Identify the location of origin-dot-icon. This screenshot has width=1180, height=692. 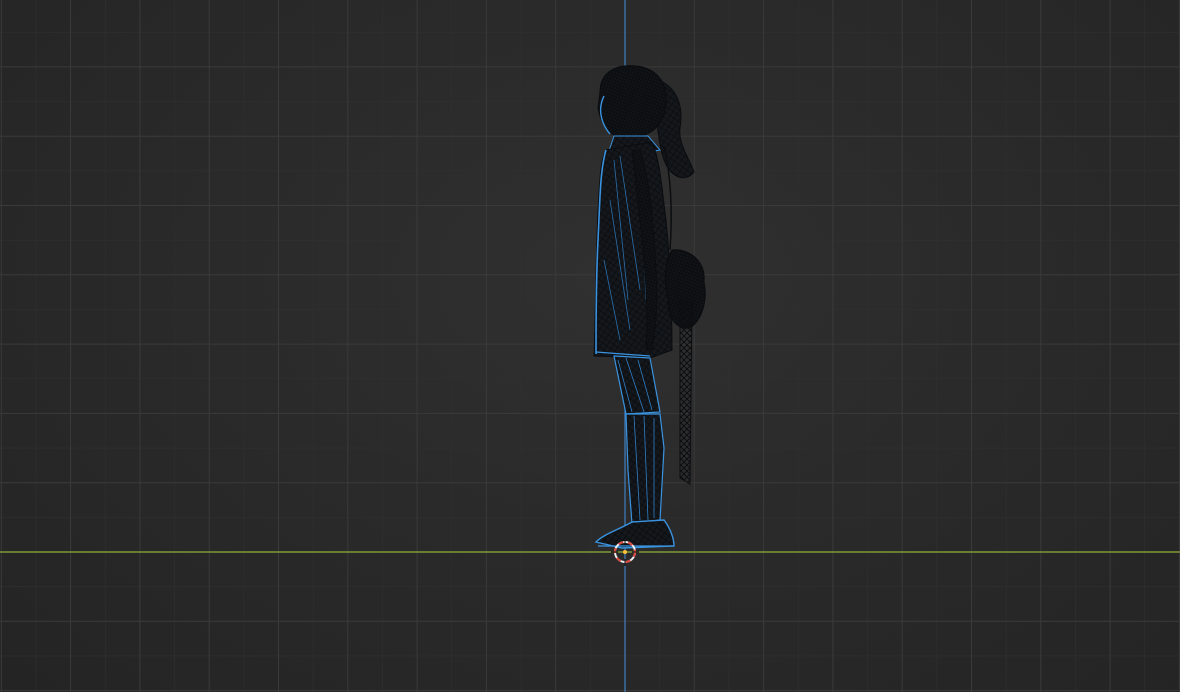
(625, 552).